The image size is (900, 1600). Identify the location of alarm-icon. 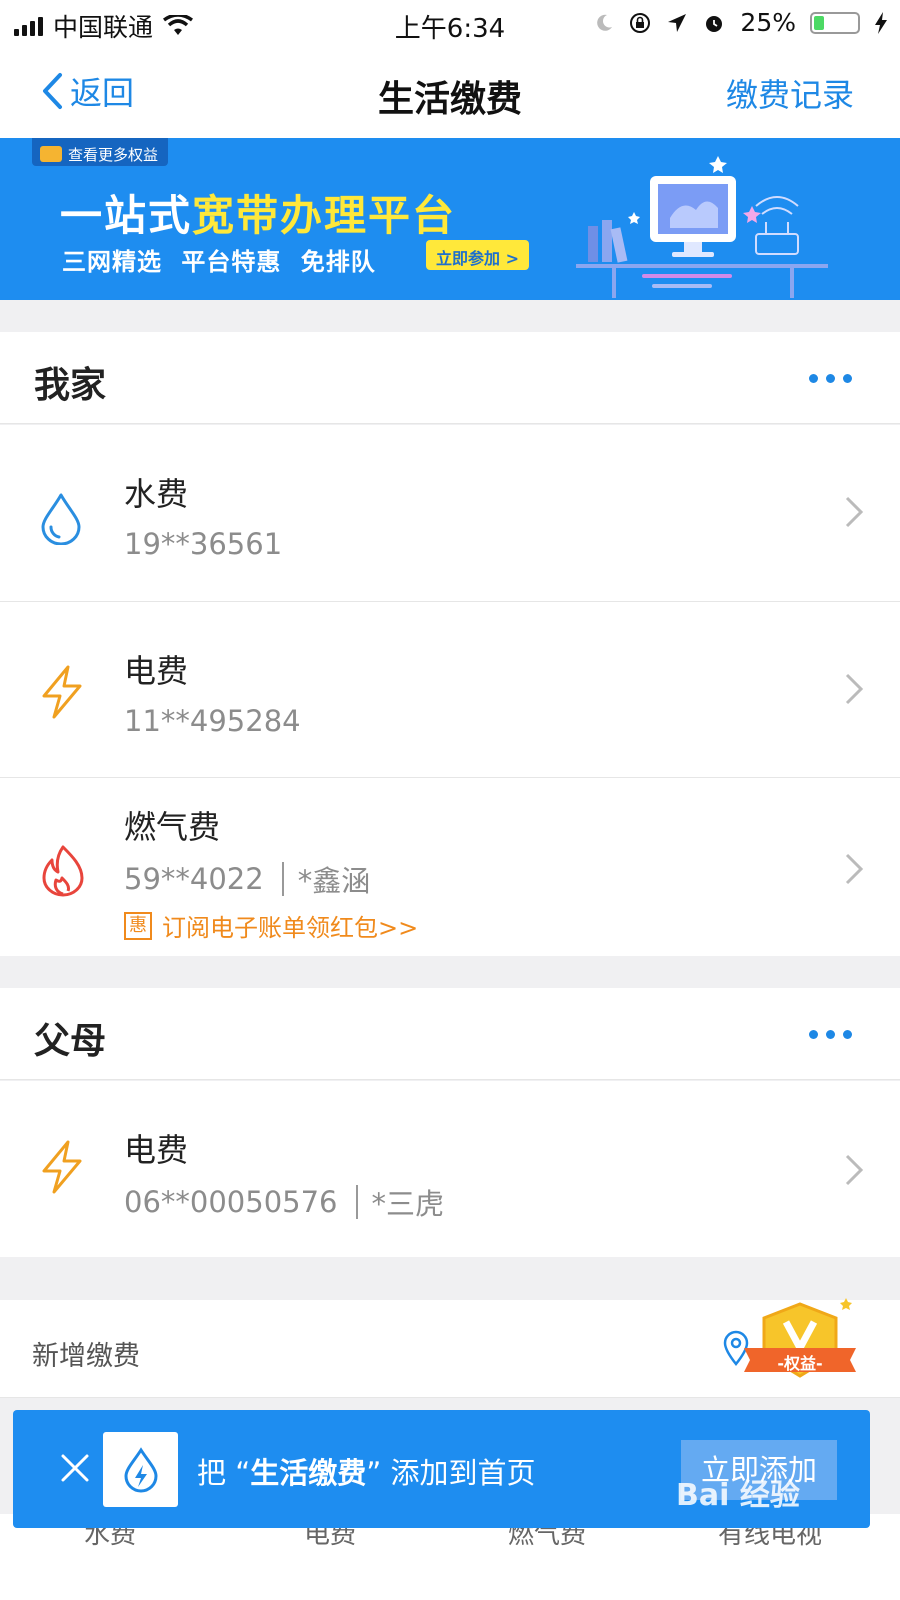
(714, 23).